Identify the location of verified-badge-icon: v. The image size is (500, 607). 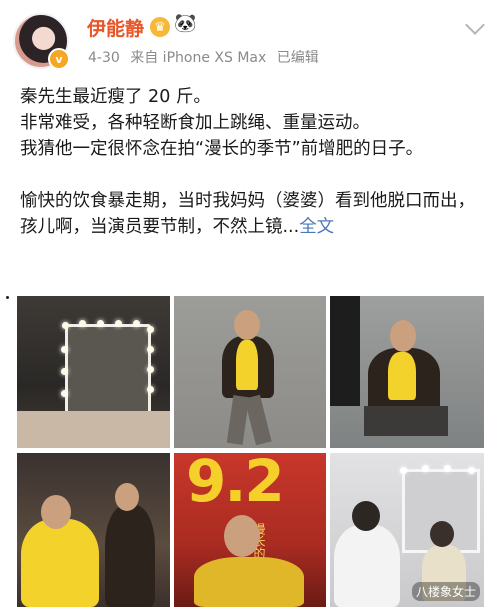
(59, 59).